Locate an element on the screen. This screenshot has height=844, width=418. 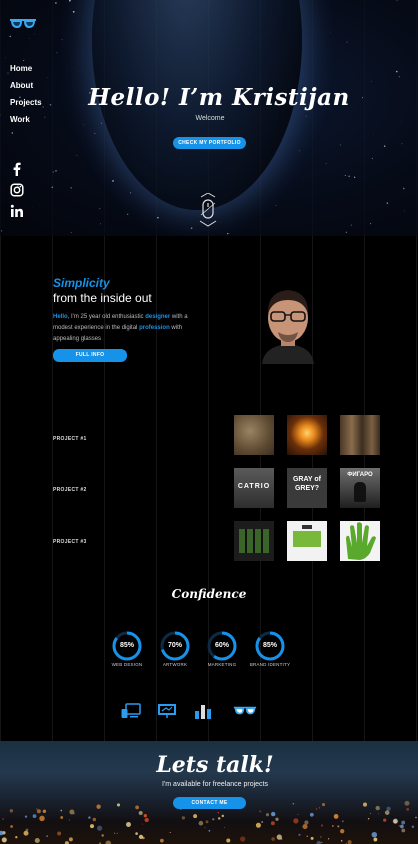
thumbnail-figure is located at coordinates (360, 492).